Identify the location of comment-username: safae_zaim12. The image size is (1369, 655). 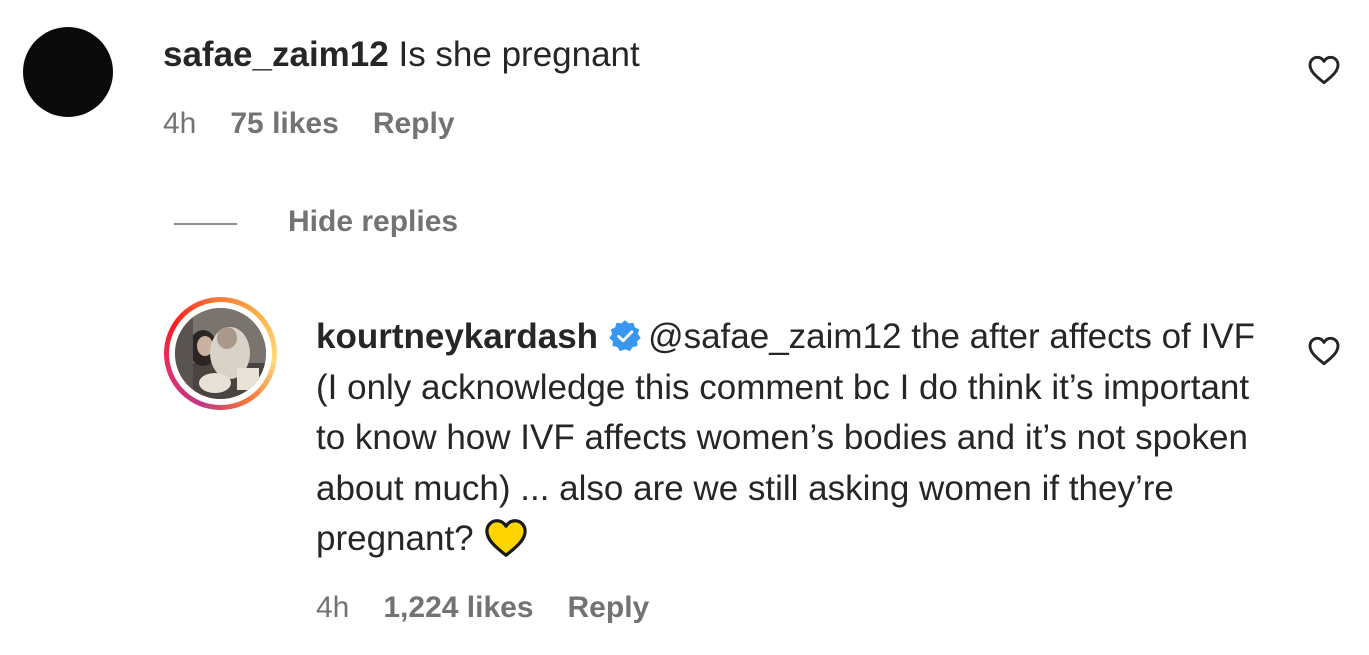
(276, 54).